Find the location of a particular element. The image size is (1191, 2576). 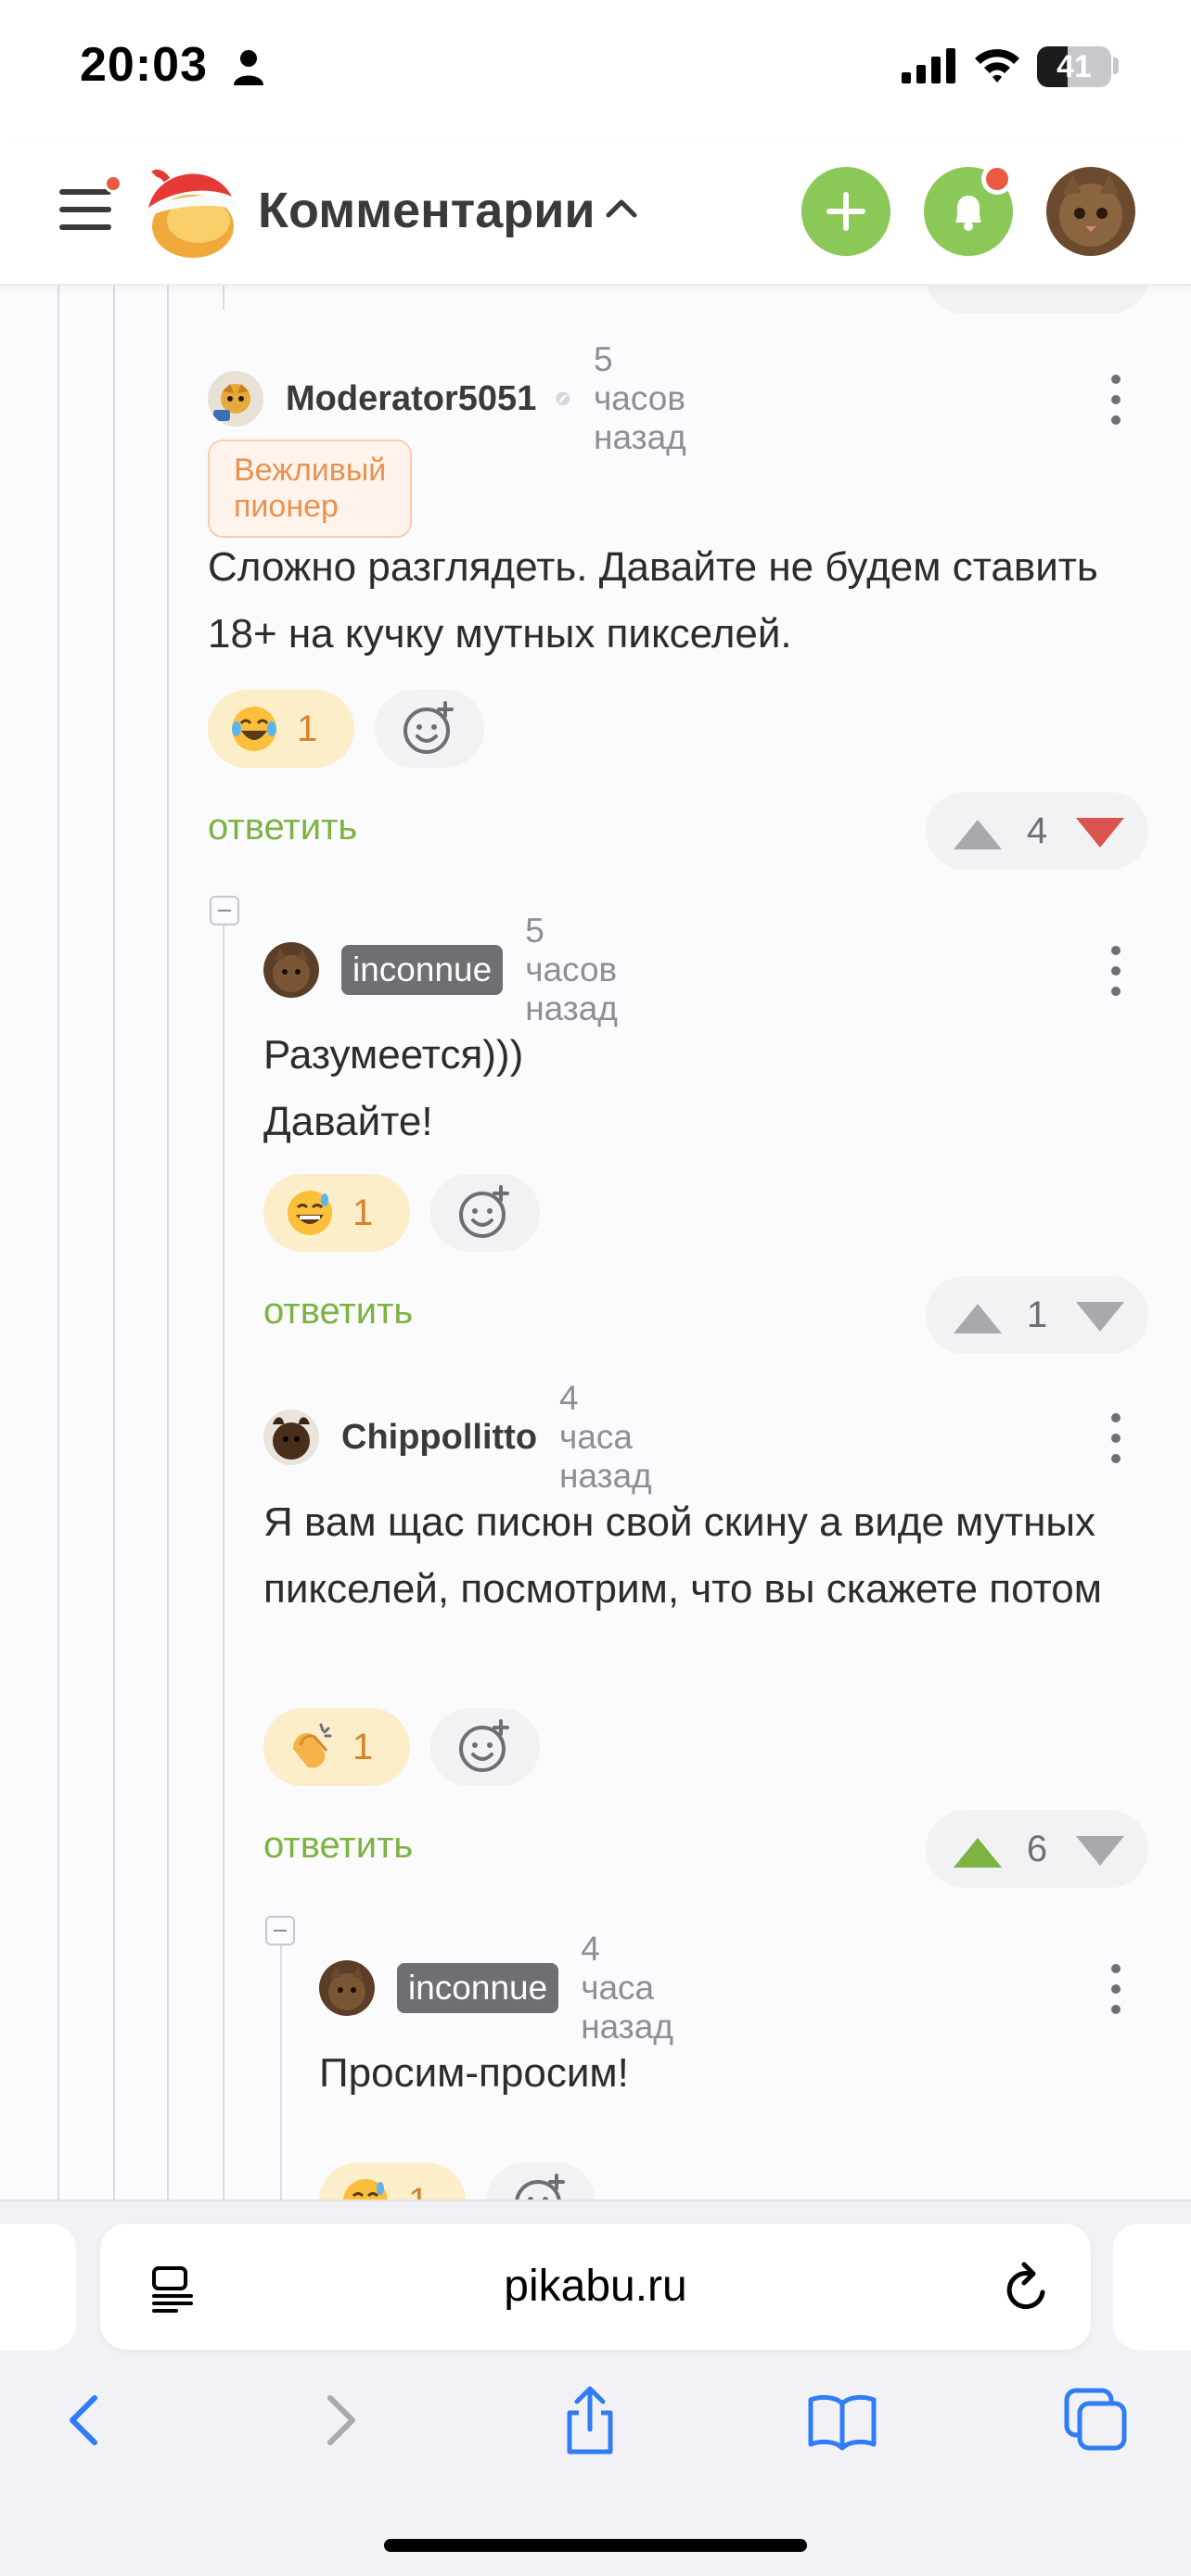

back-icon is located at coordinates (85, 2420).